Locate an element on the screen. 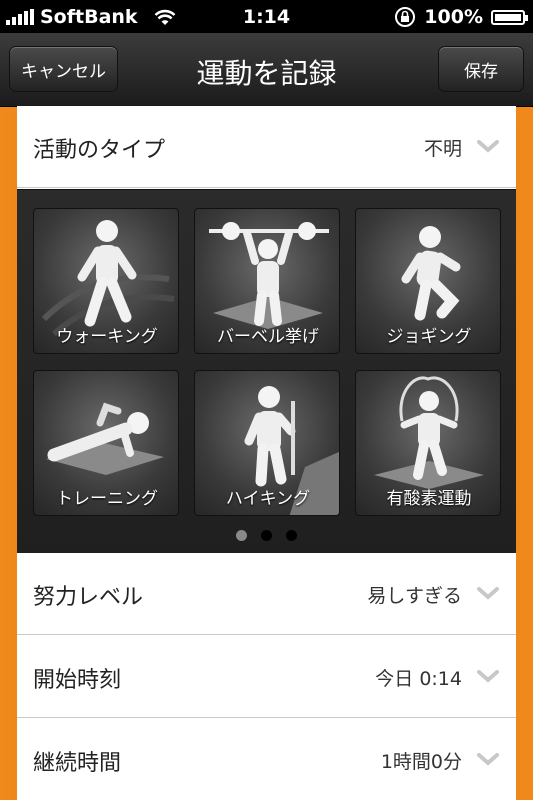 This screenshot has width=533, height=800. start-time-label: 開始時刻 is located at coordinates (77, 680).